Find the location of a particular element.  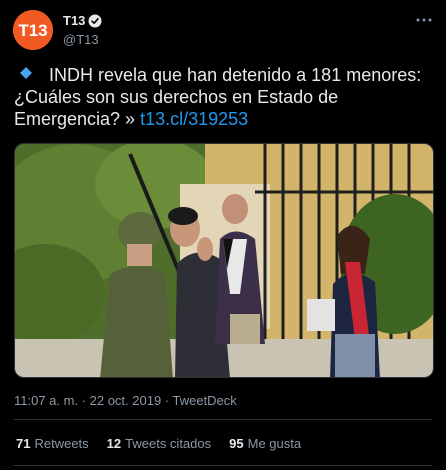

display-name: T13 is located at coordinates (74, 21).